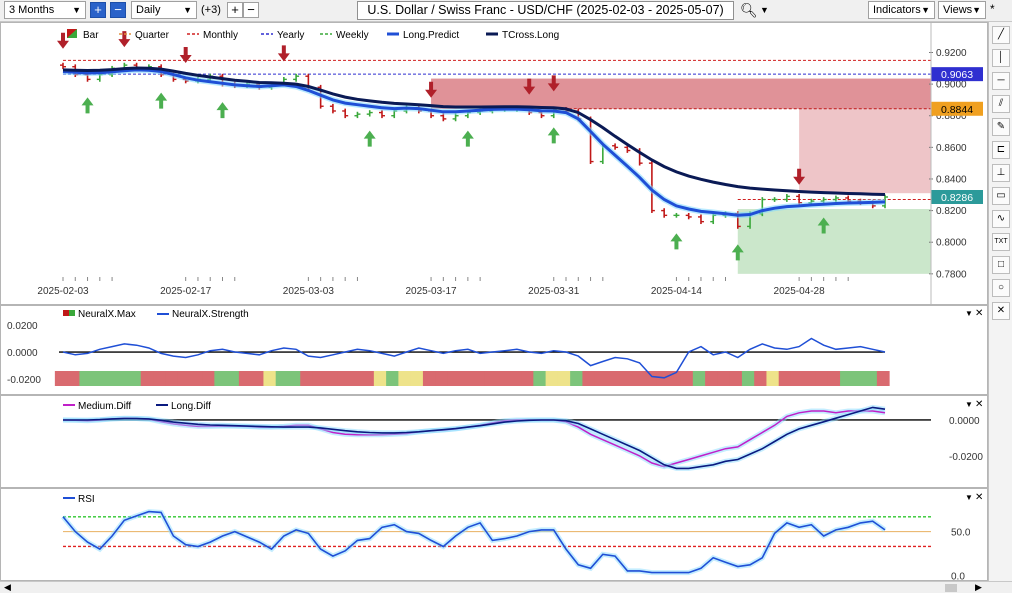 The width and height of the screenshot is (1012, 593). Describe the element at coordinates (992, 9) in the screenshot. I see `star-icon: *` at that location.